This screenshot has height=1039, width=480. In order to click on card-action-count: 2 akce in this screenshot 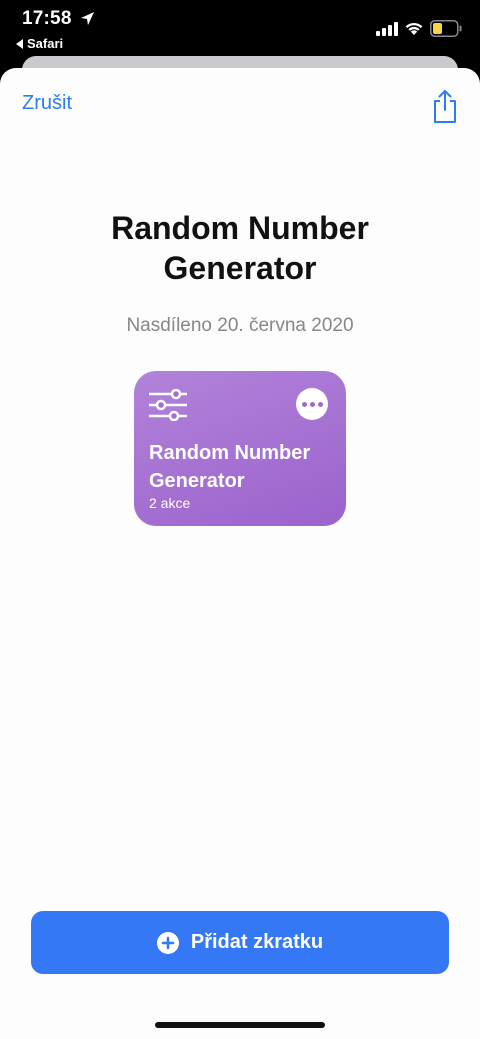, I will do `click(170, 503)`.